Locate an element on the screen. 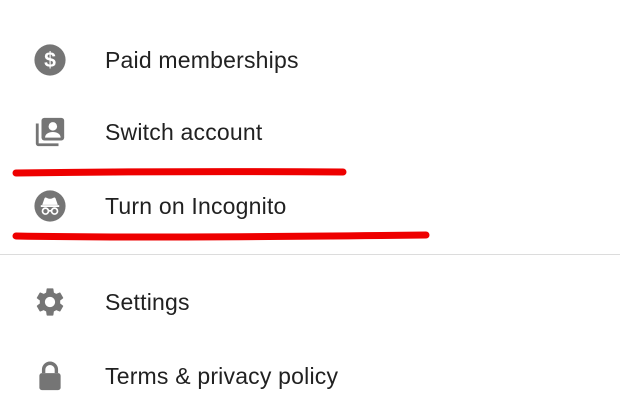 The width and height of the screenshot is (620, 410). menu-item-label: Settings is located at coordinates (147, 301).